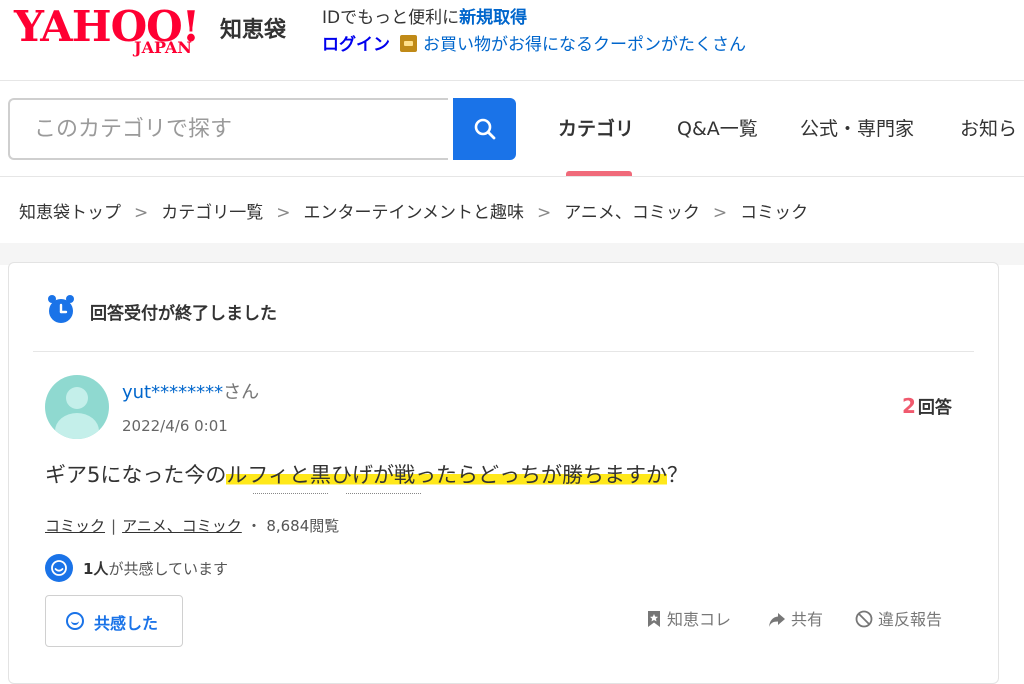 This screenshot has width=1024, height=684. Describe the element at coordinates (163, 47) in the screenshot. I see `logo-japan-text: JAPAN` at that location.